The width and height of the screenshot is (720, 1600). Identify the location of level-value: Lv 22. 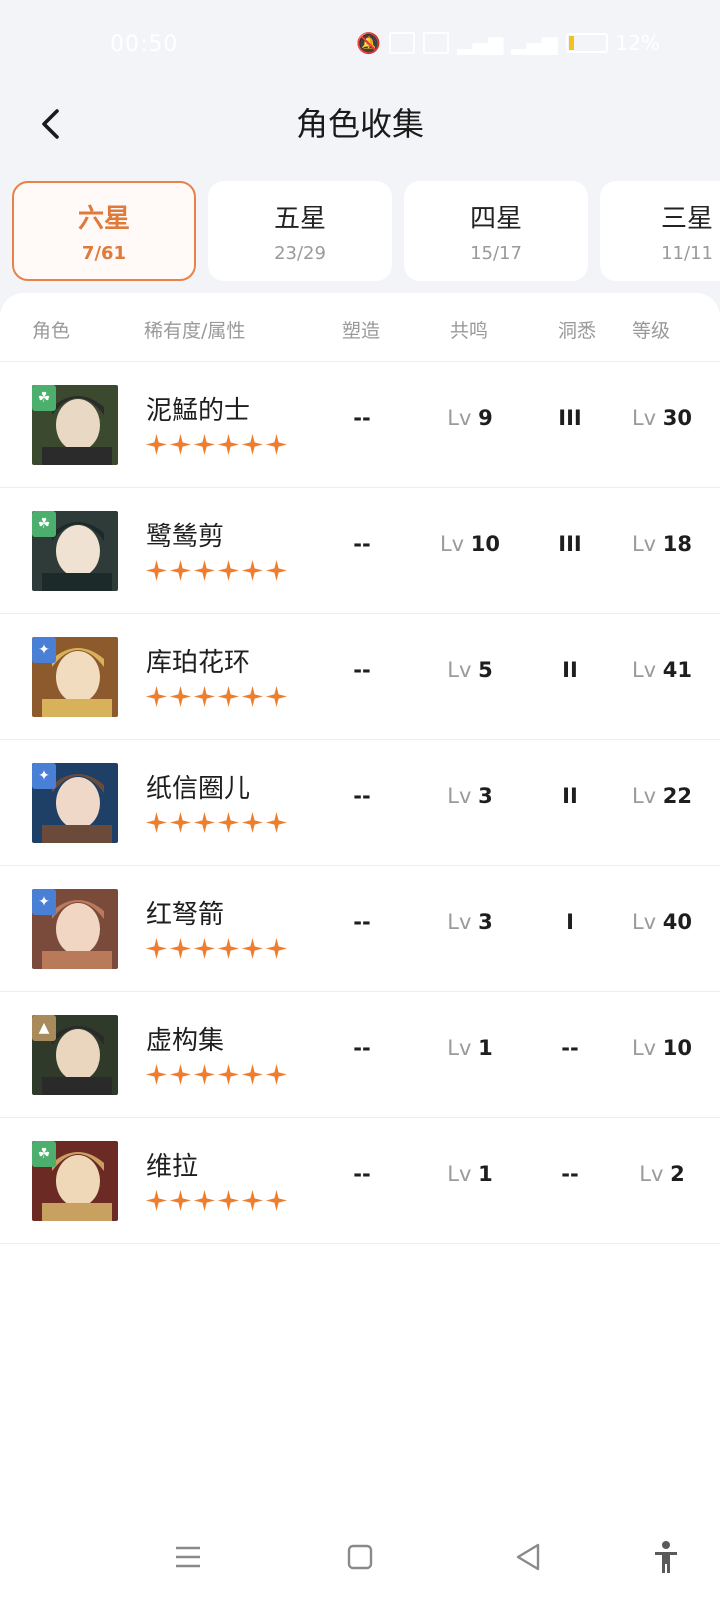
(662, 796).